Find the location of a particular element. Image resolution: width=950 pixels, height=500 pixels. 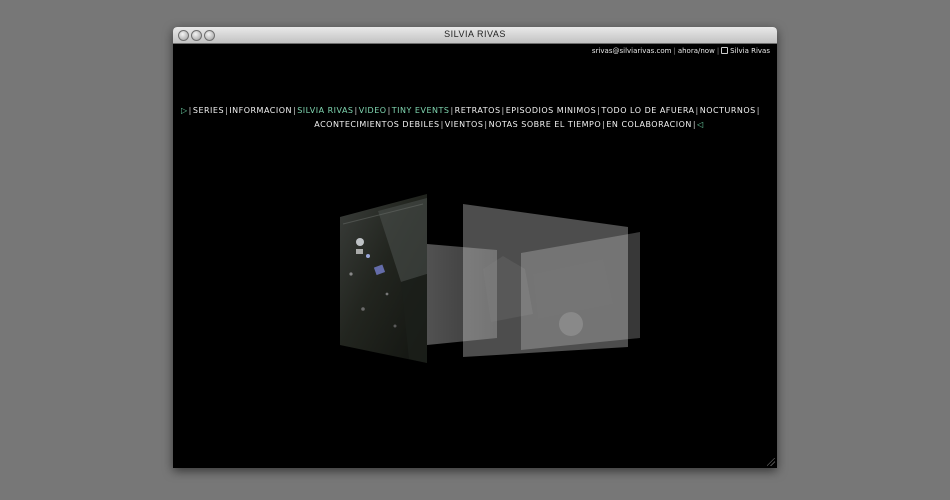

3d-gallery-carousel is located at coordinates (490, 278).